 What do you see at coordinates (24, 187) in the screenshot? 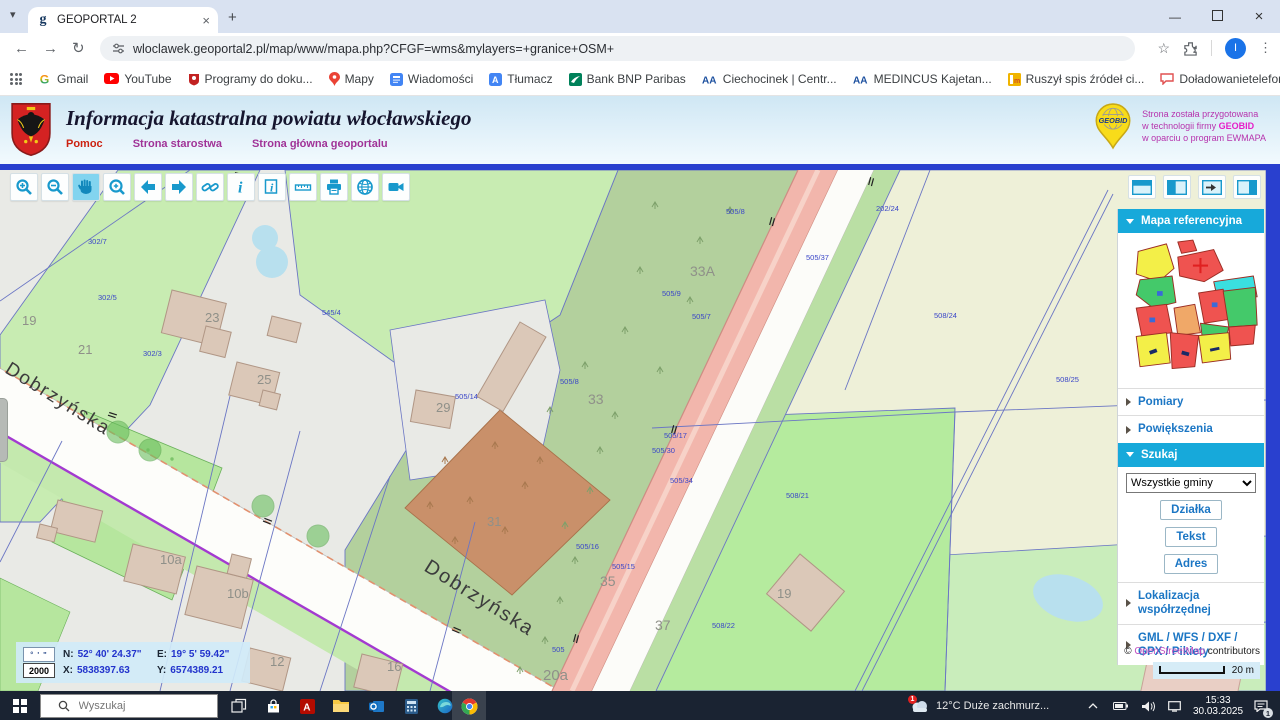
I see `zoom-in-tool` at bounding box center [24, 187].